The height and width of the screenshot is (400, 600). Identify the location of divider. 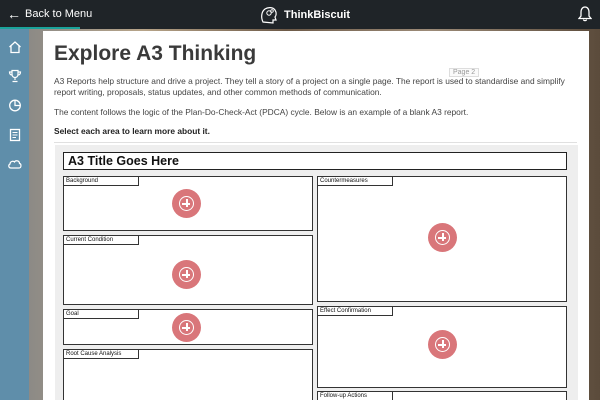
(315, 142).